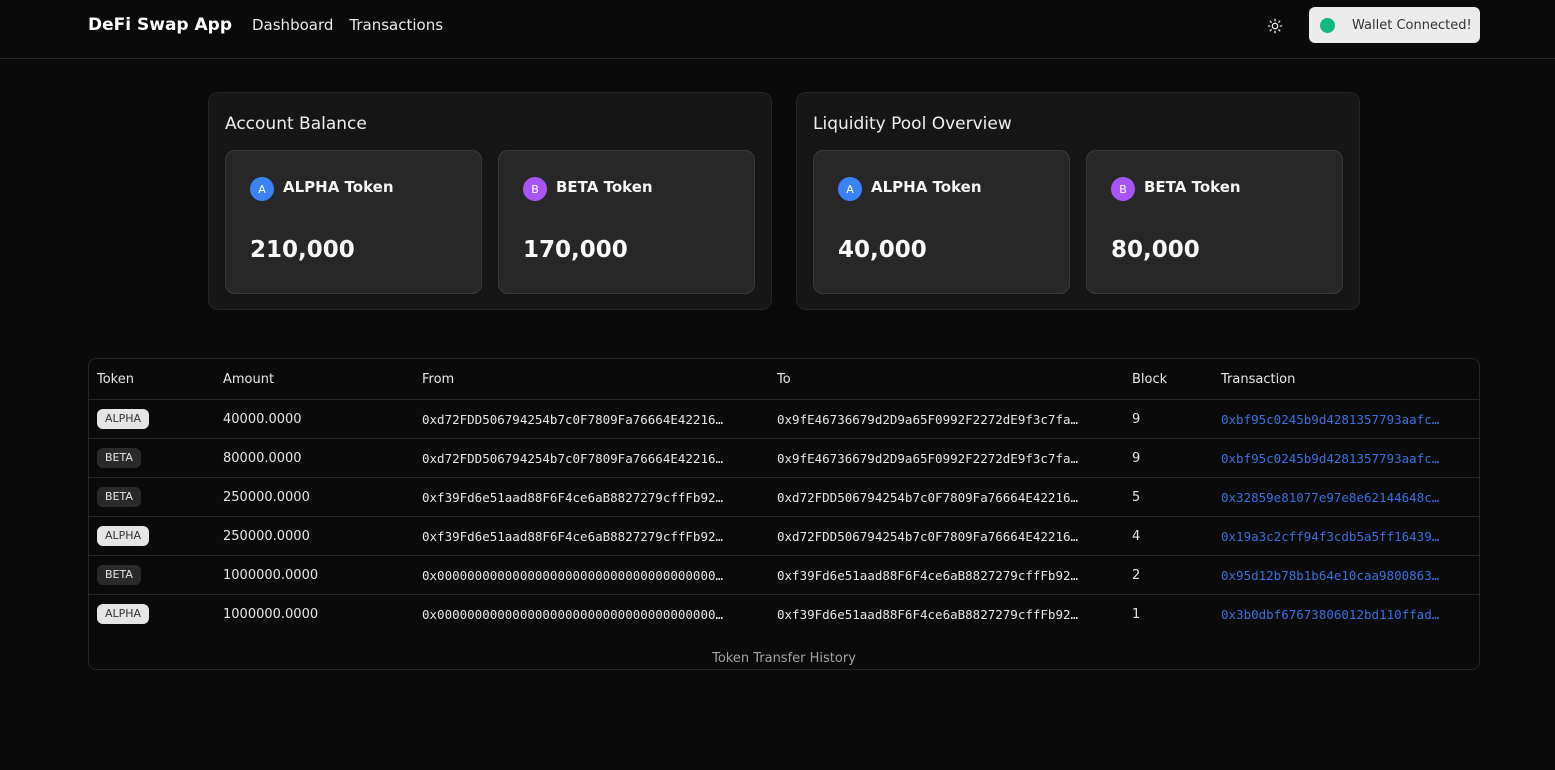 The image size is (1555, 770). I want to click on liquidity-pool-title: Liquidity Pool Overview, so click(912, 124).